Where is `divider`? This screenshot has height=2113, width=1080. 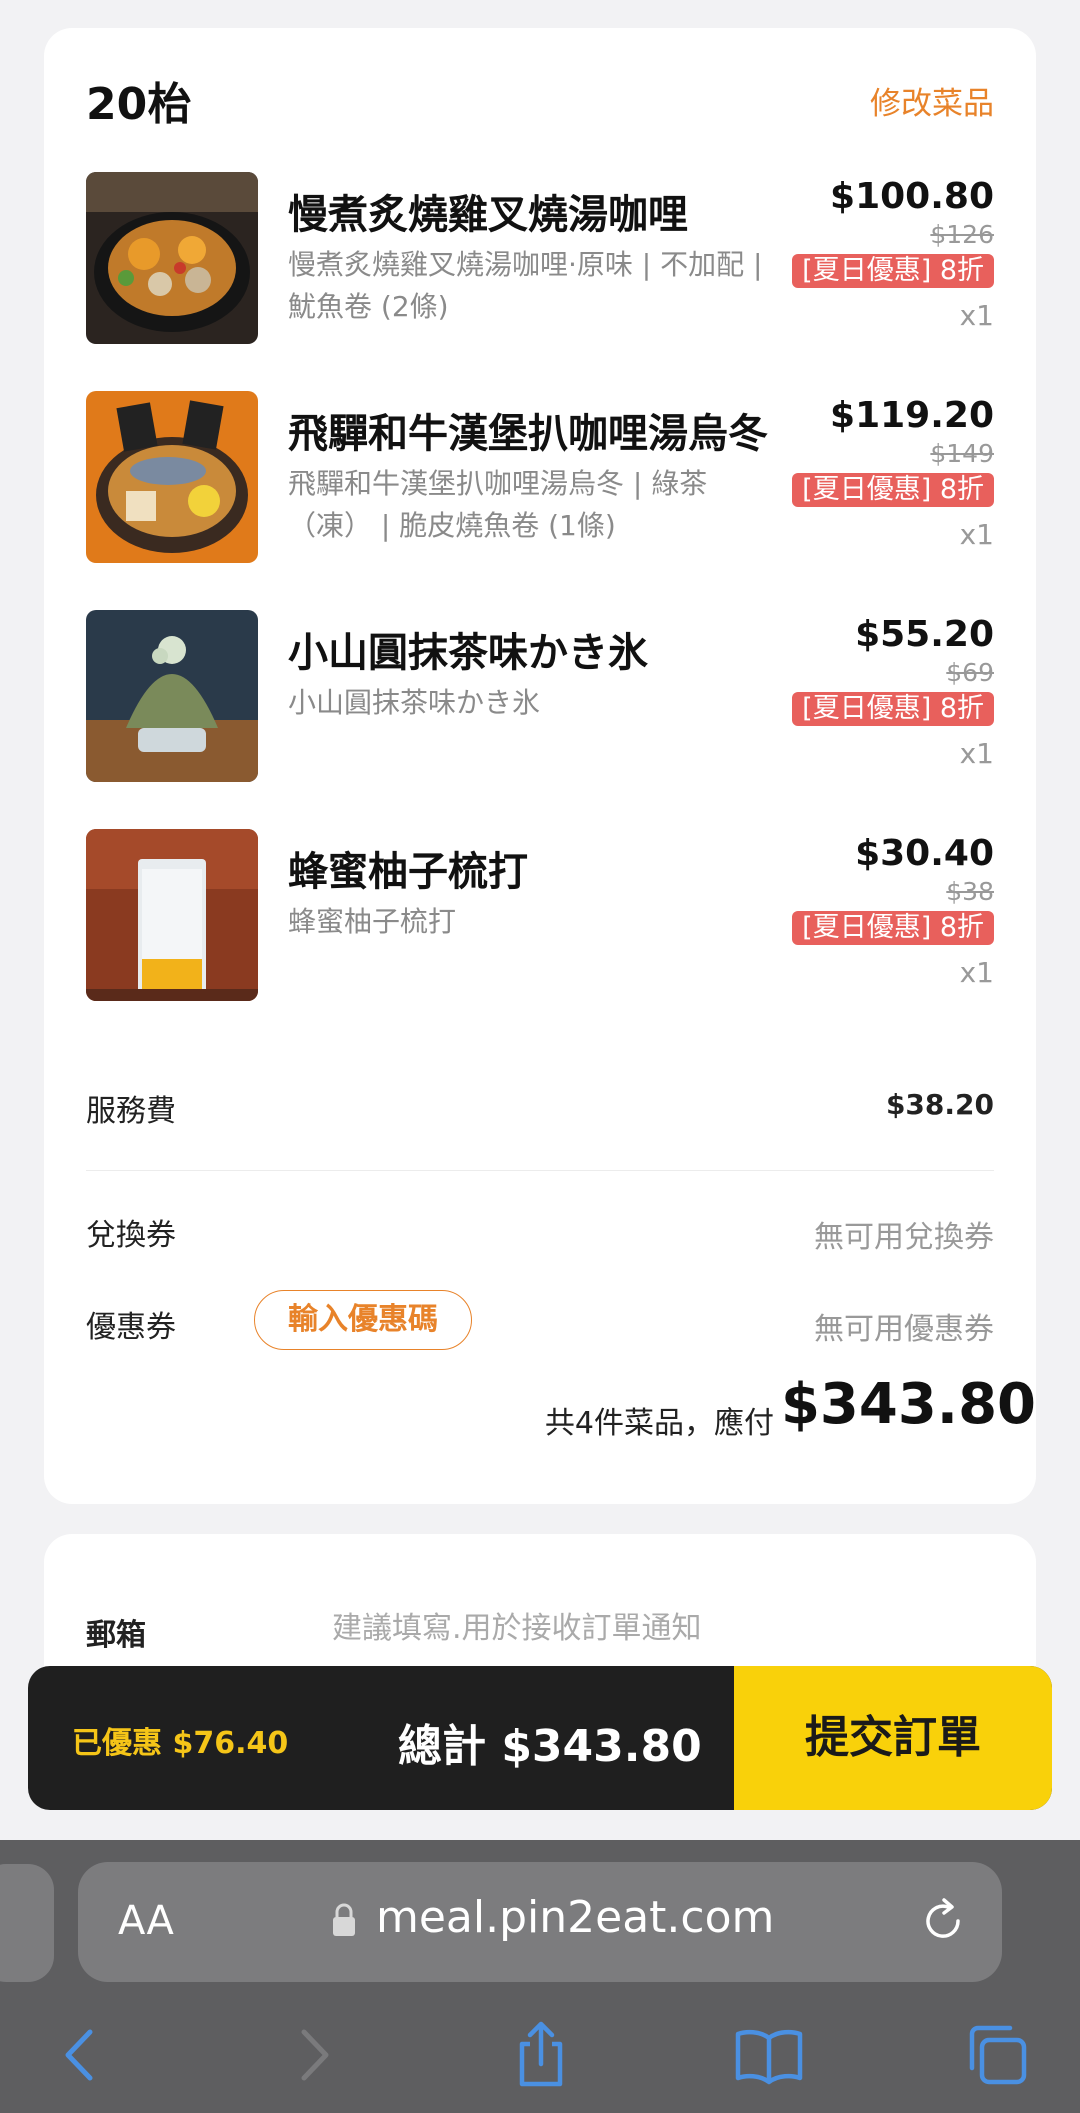 divider is located at coordinates (540, 1170).